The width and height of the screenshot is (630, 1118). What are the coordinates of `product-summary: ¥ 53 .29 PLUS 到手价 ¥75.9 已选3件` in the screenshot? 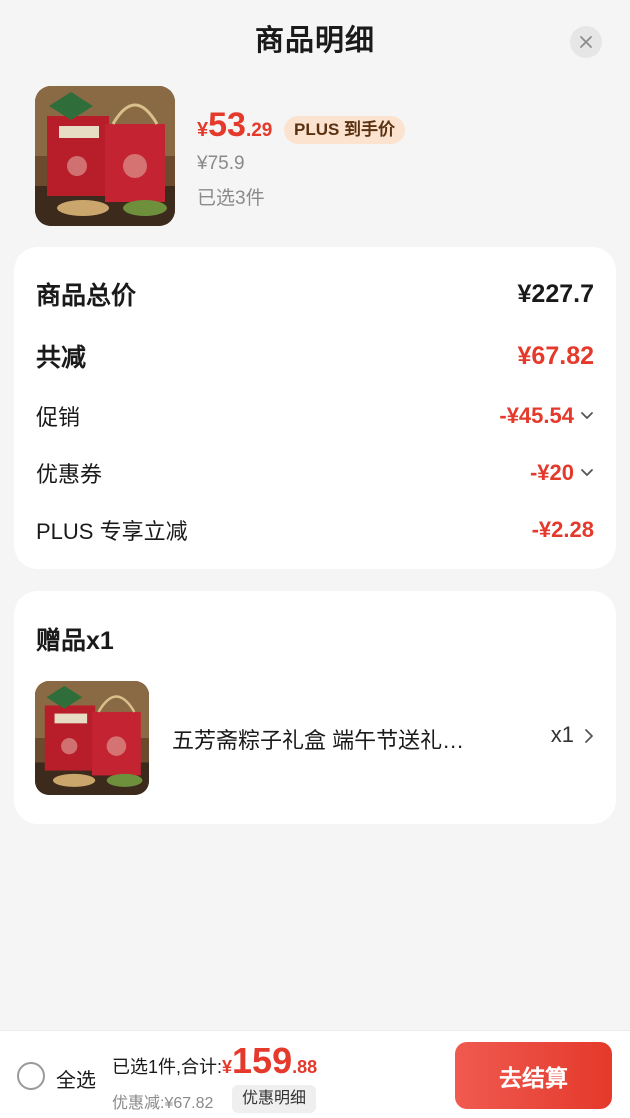 It's located at (315, 156).